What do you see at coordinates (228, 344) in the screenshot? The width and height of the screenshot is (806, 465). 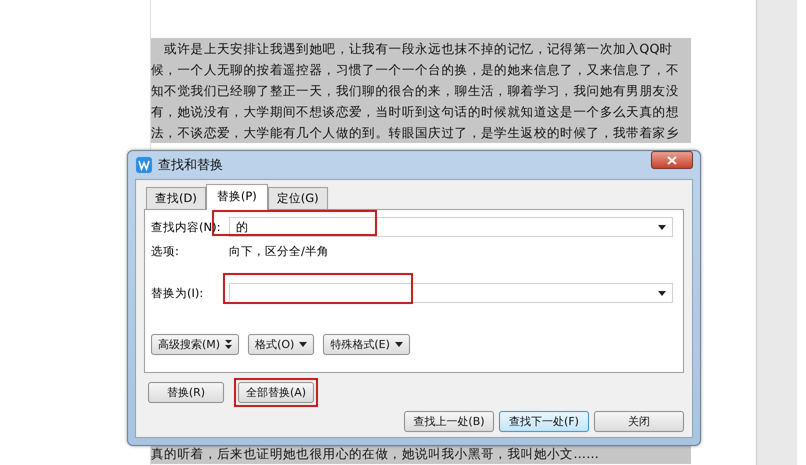 I see `double-caret-icon` at bounding box center [228, 344].